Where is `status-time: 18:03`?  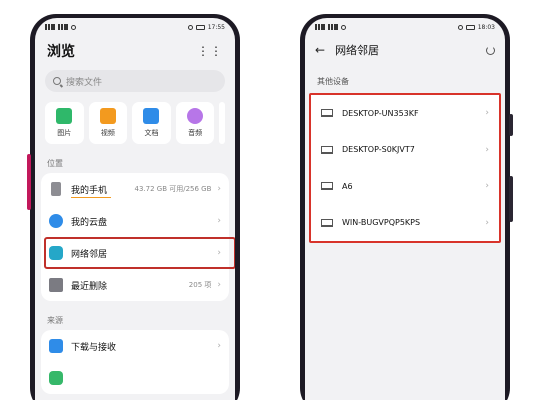
status-time: 18:03 is located at coordinates (486, 27).